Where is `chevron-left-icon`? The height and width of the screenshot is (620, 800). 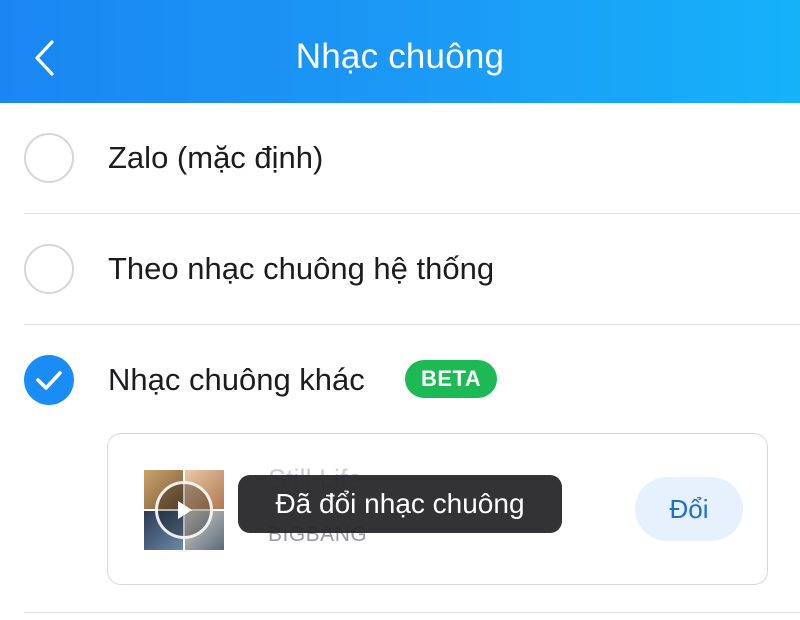
chevron-left-icon is located at coordinates (44, 58).